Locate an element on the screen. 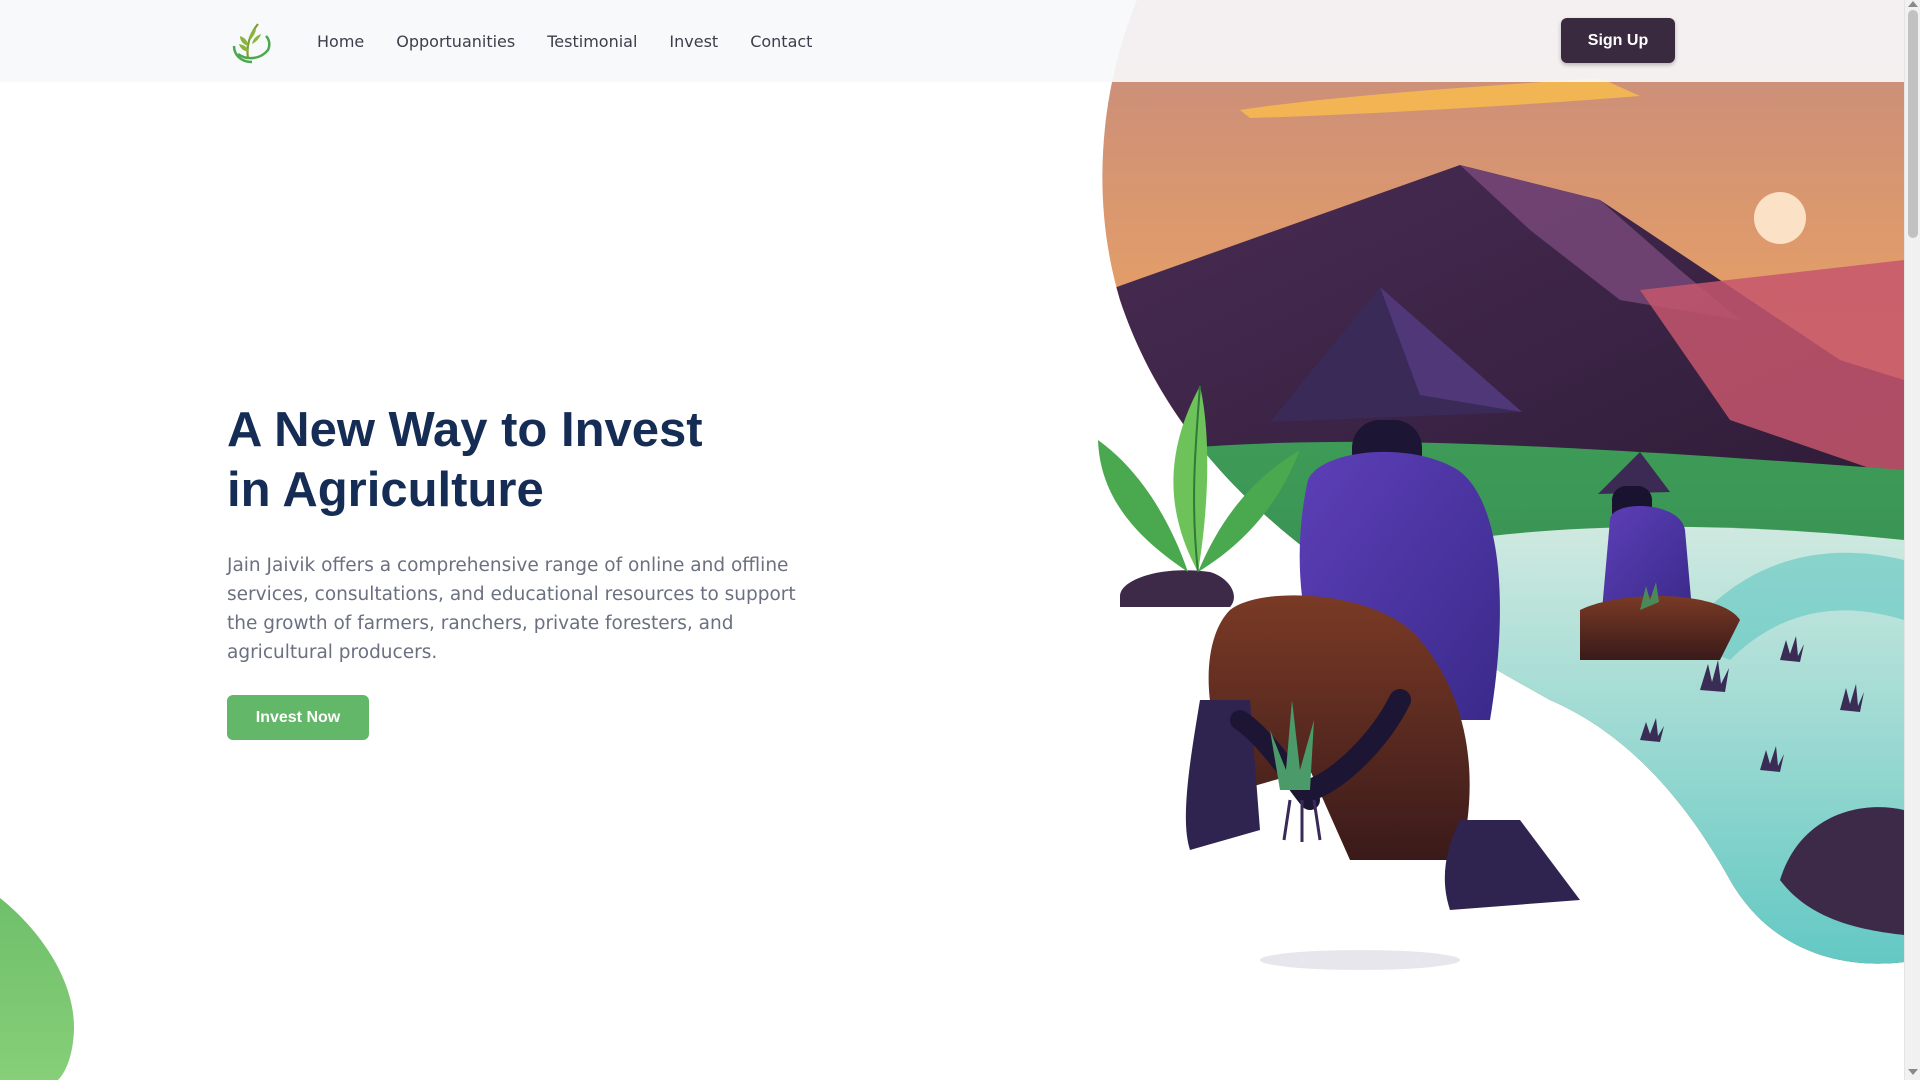 The height and width of the screenshot is (1080, 1920). hero-title-line-2: in Agriculture is located at coordinates (385, 490).